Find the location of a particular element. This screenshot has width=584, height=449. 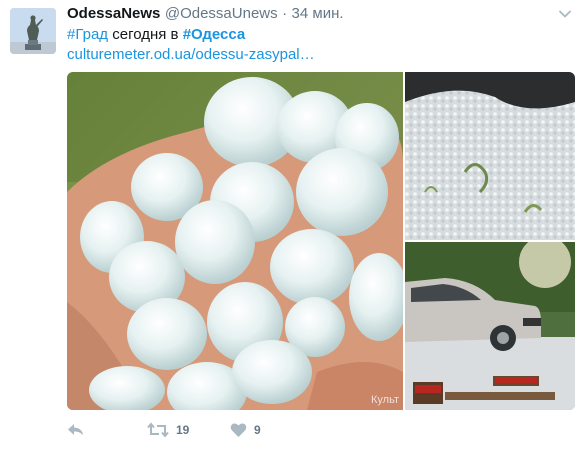

avatar is located at coordinates (33, 31).